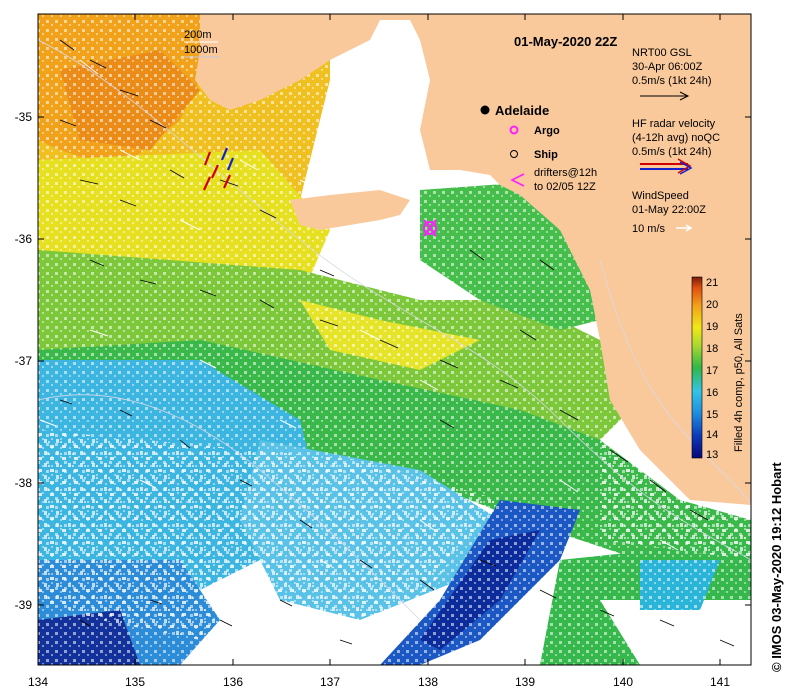 This screenshot has height=700, width=791. What do you see at coordinates (547, 131) in the screenshot?
I see `argo-legend-label: Argo` at bounding box center [547, 131].